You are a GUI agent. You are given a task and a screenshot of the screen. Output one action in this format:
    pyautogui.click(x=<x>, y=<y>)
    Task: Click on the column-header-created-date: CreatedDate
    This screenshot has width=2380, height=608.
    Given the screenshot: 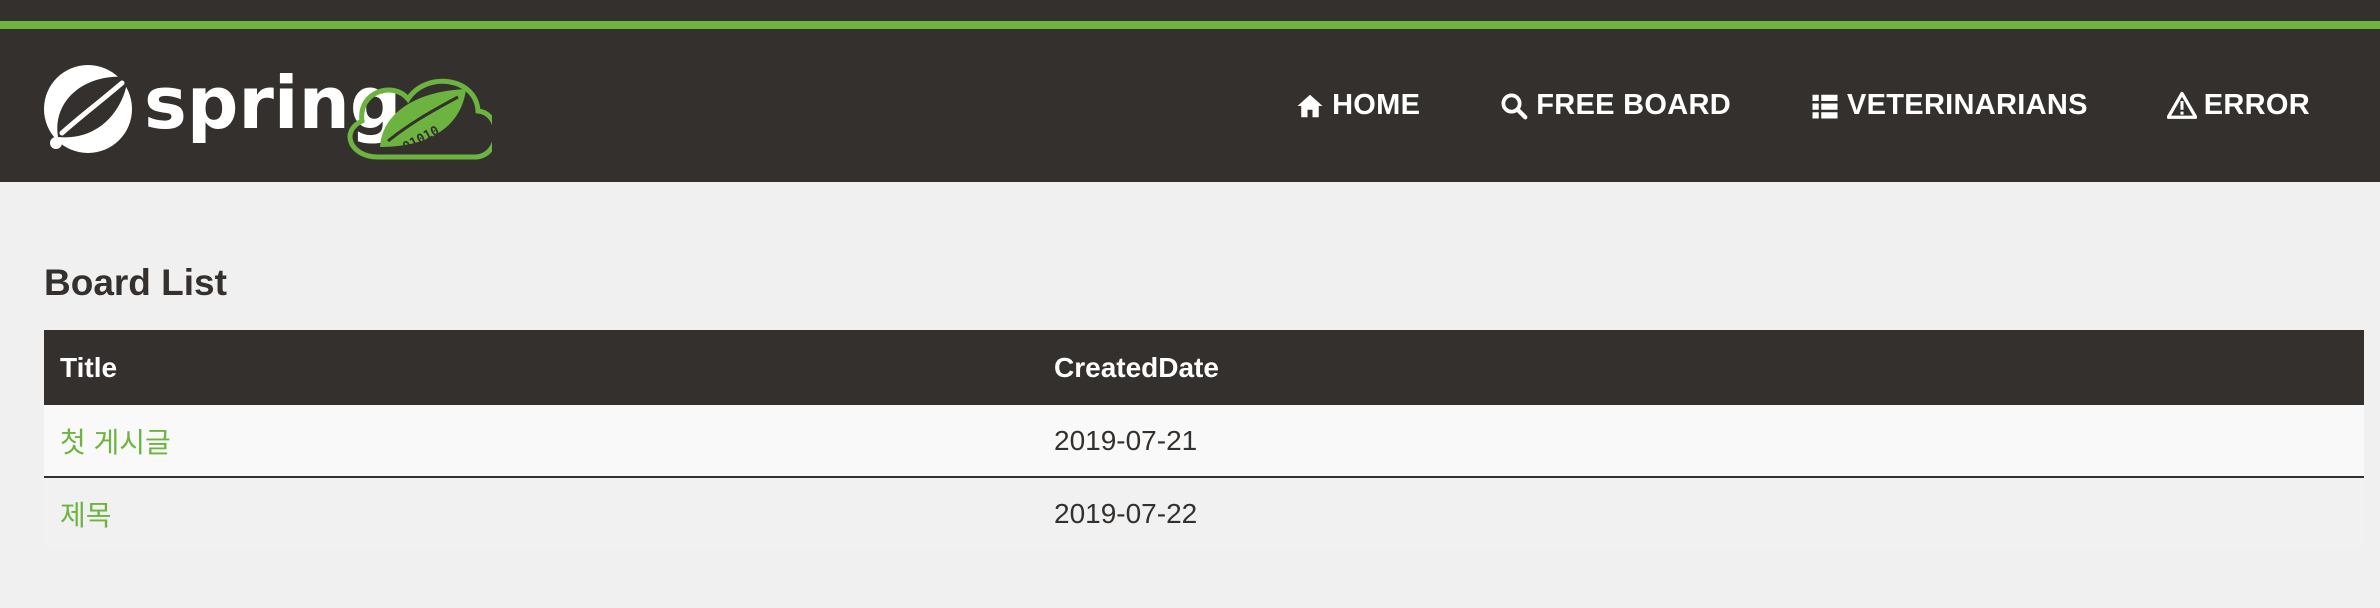 What is the action you would take?
    pyautogui.click(x=1136, y=367)
    